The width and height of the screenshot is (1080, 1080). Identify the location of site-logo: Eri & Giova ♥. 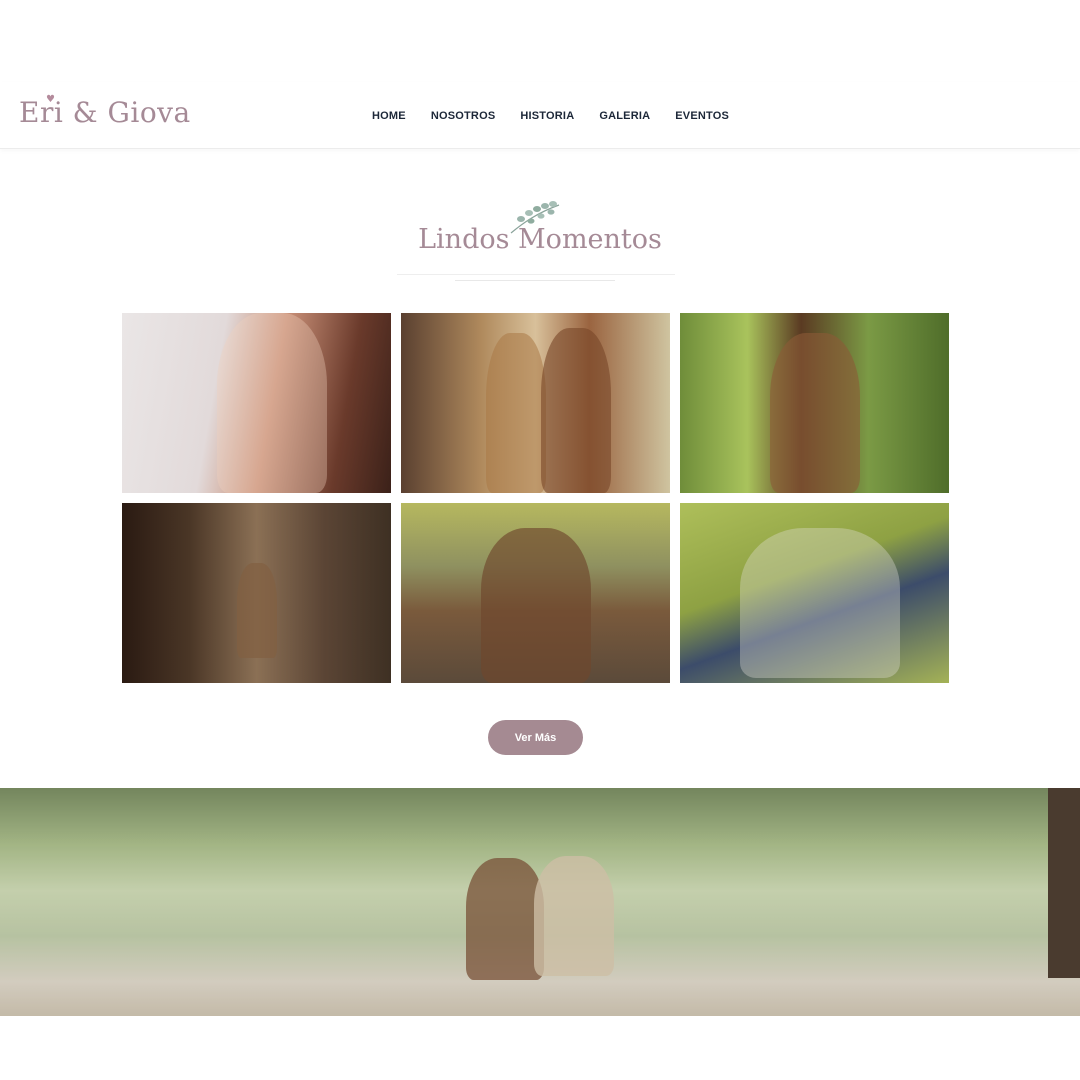
(105, 111).